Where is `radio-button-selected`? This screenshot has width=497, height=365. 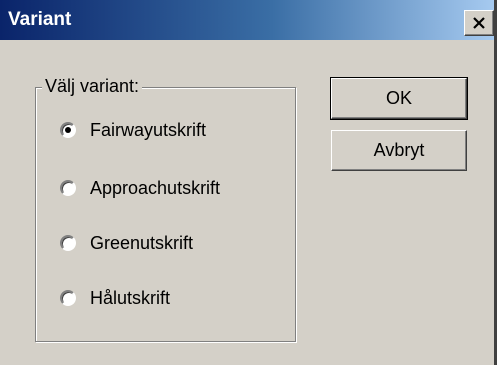
radio-button-selected is located at coordinates (68, 130).